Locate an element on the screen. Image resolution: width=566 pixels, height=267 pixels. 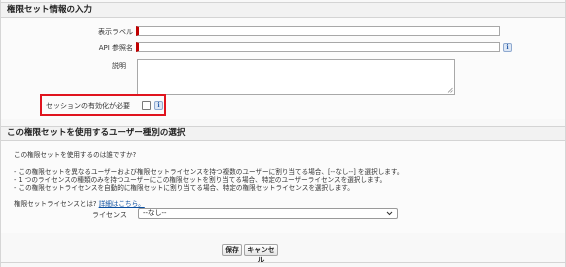
api-name-input is located at coordinates (318, 47).